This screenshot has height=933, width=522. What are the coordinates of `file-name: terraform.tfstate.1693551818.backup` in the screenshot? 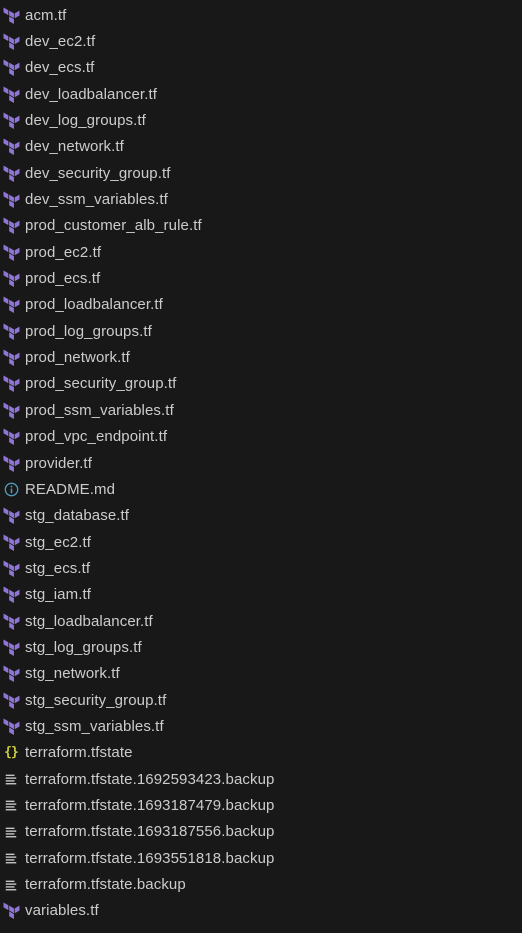 It's located at (150, 858).